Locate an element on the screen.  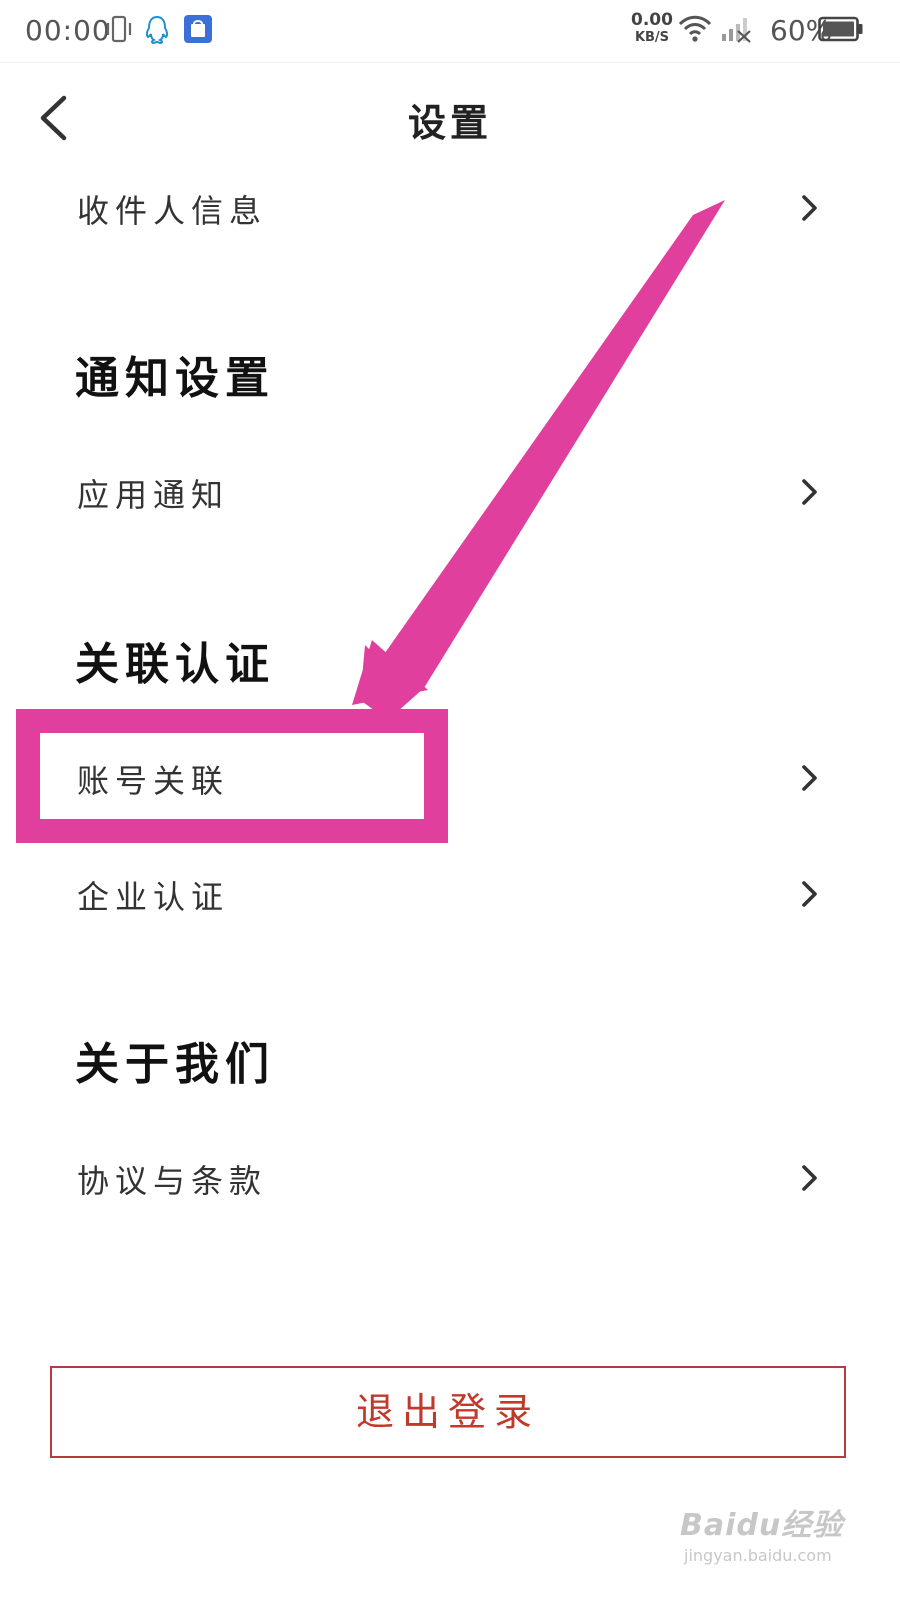
vibrate-icon is located at coordinates (119, 31).